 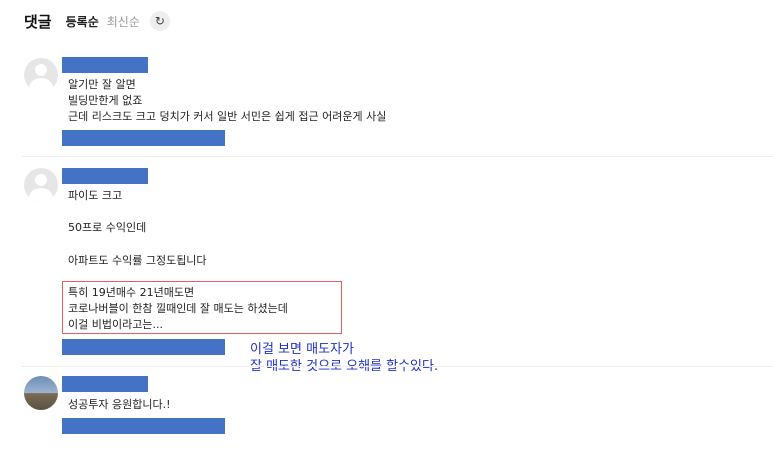 What do you see at coordinates (178, 308) in the screenshot?
I see `comment-text-line: 코로나버블이 한참 낄때인데 잘 매도는 하셨는데` at bounding box center [178, 308].